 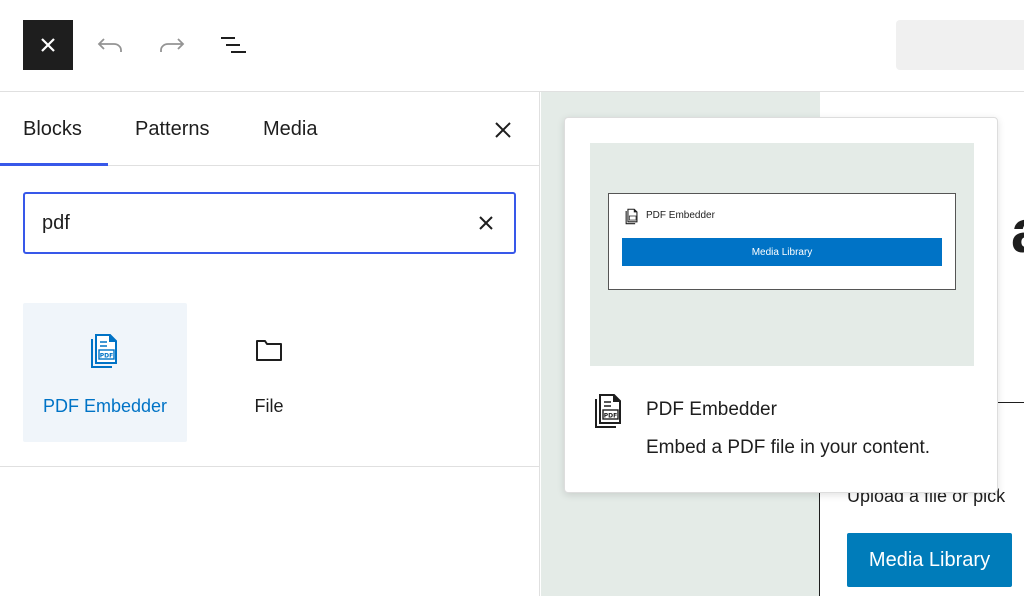 I want to click on close-panel-button, so click(x=503, y=130).